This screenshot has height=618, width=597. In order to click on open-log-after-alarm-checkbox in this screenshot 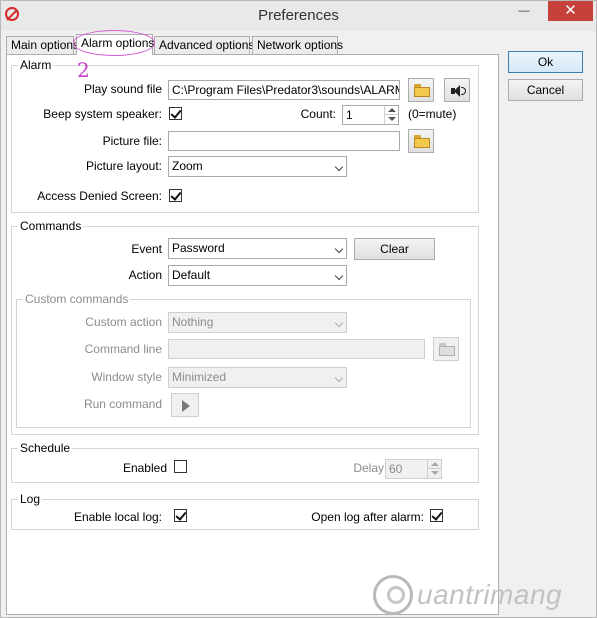, I will do `click(436, 515)`.